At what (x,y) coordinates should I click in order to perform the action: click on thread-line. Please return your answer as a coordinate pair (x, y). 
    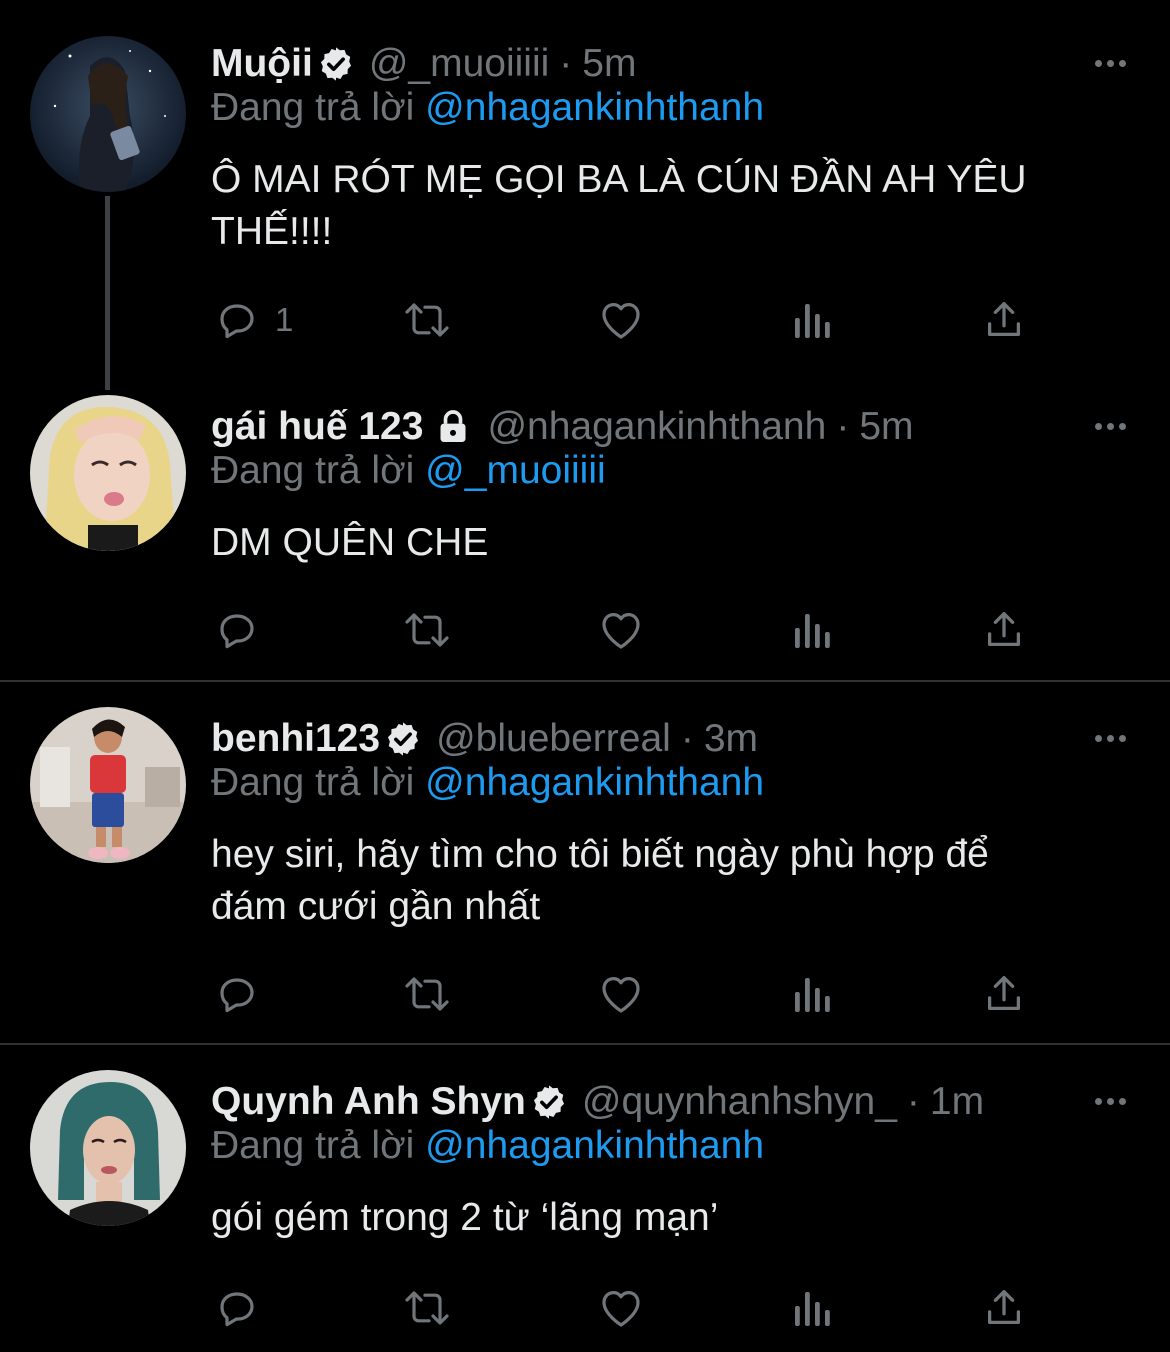
    Looking at the image, I should click on (107, 293).